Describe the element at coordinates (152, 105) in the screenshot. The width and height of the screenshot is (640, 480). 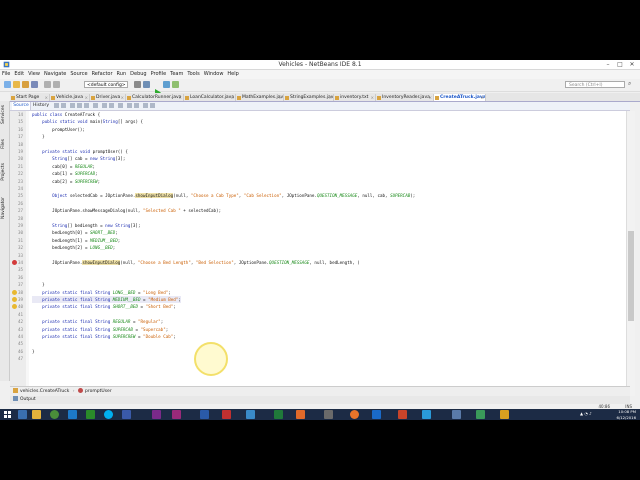
I see `uncomment-icon` at that location.